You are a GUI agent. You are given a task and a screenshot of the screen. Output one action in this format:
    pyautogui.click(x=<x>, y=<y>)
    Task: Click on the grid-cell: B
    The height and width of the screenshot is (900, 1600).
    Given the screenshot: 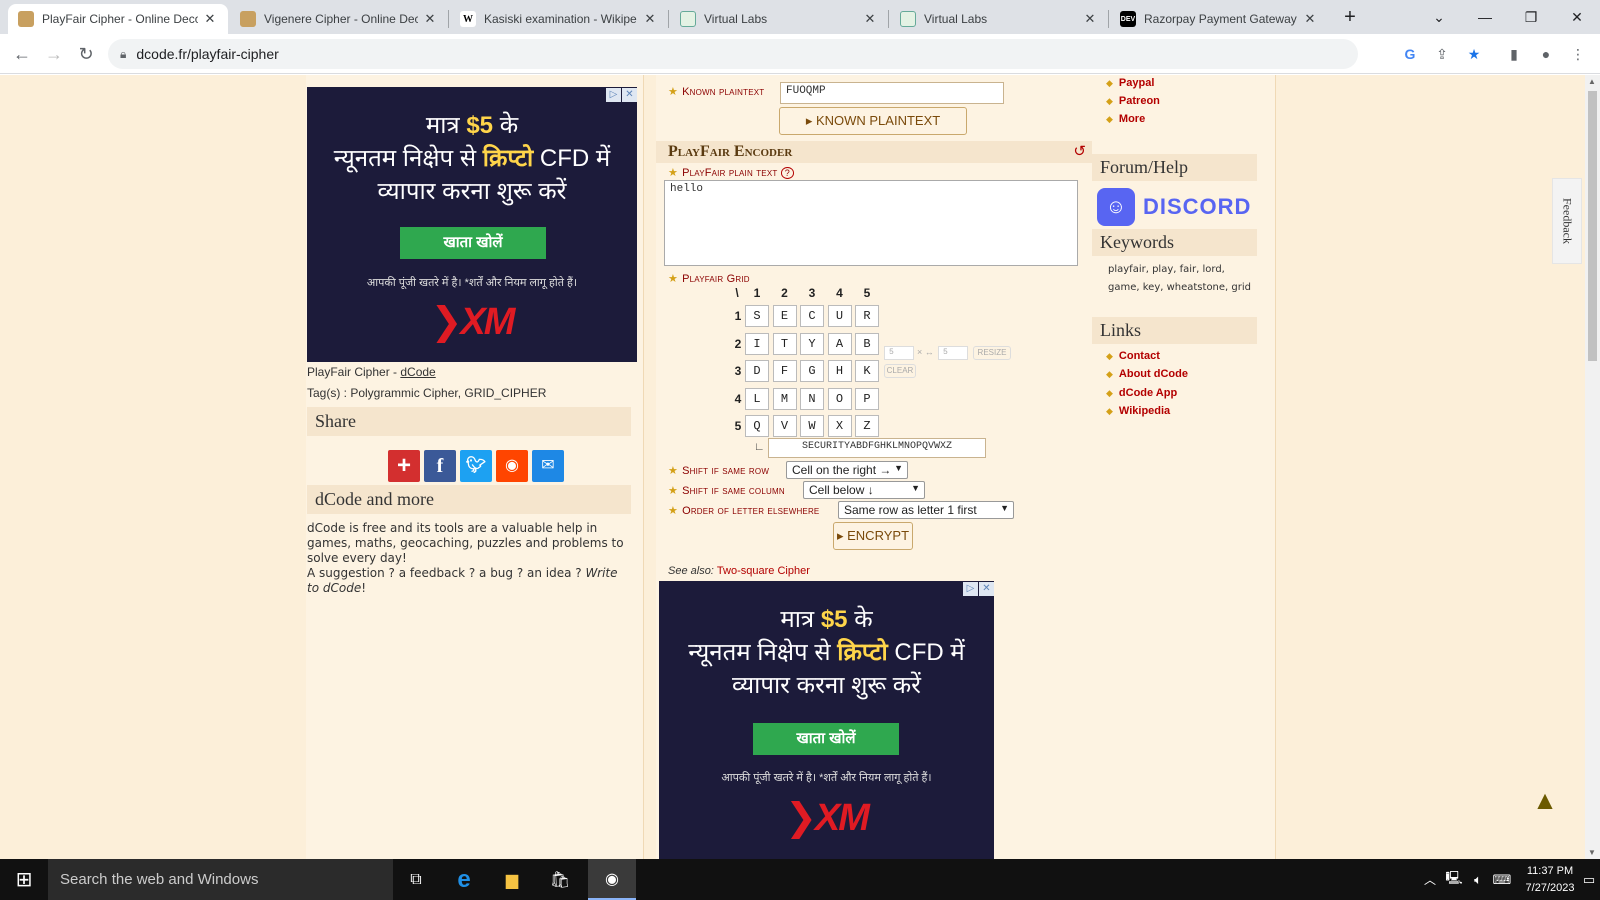 What is the action you would take?
    pyautogui.click(x=867, y=343)
    